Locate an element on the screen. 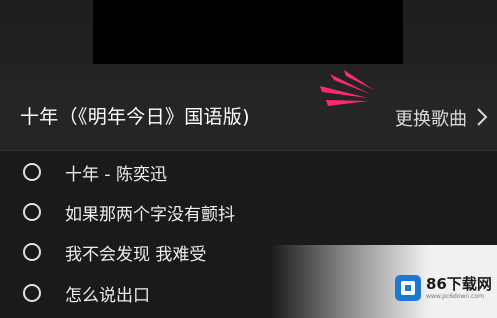  watermark-logo-icon is located at coordinates (408, 288).